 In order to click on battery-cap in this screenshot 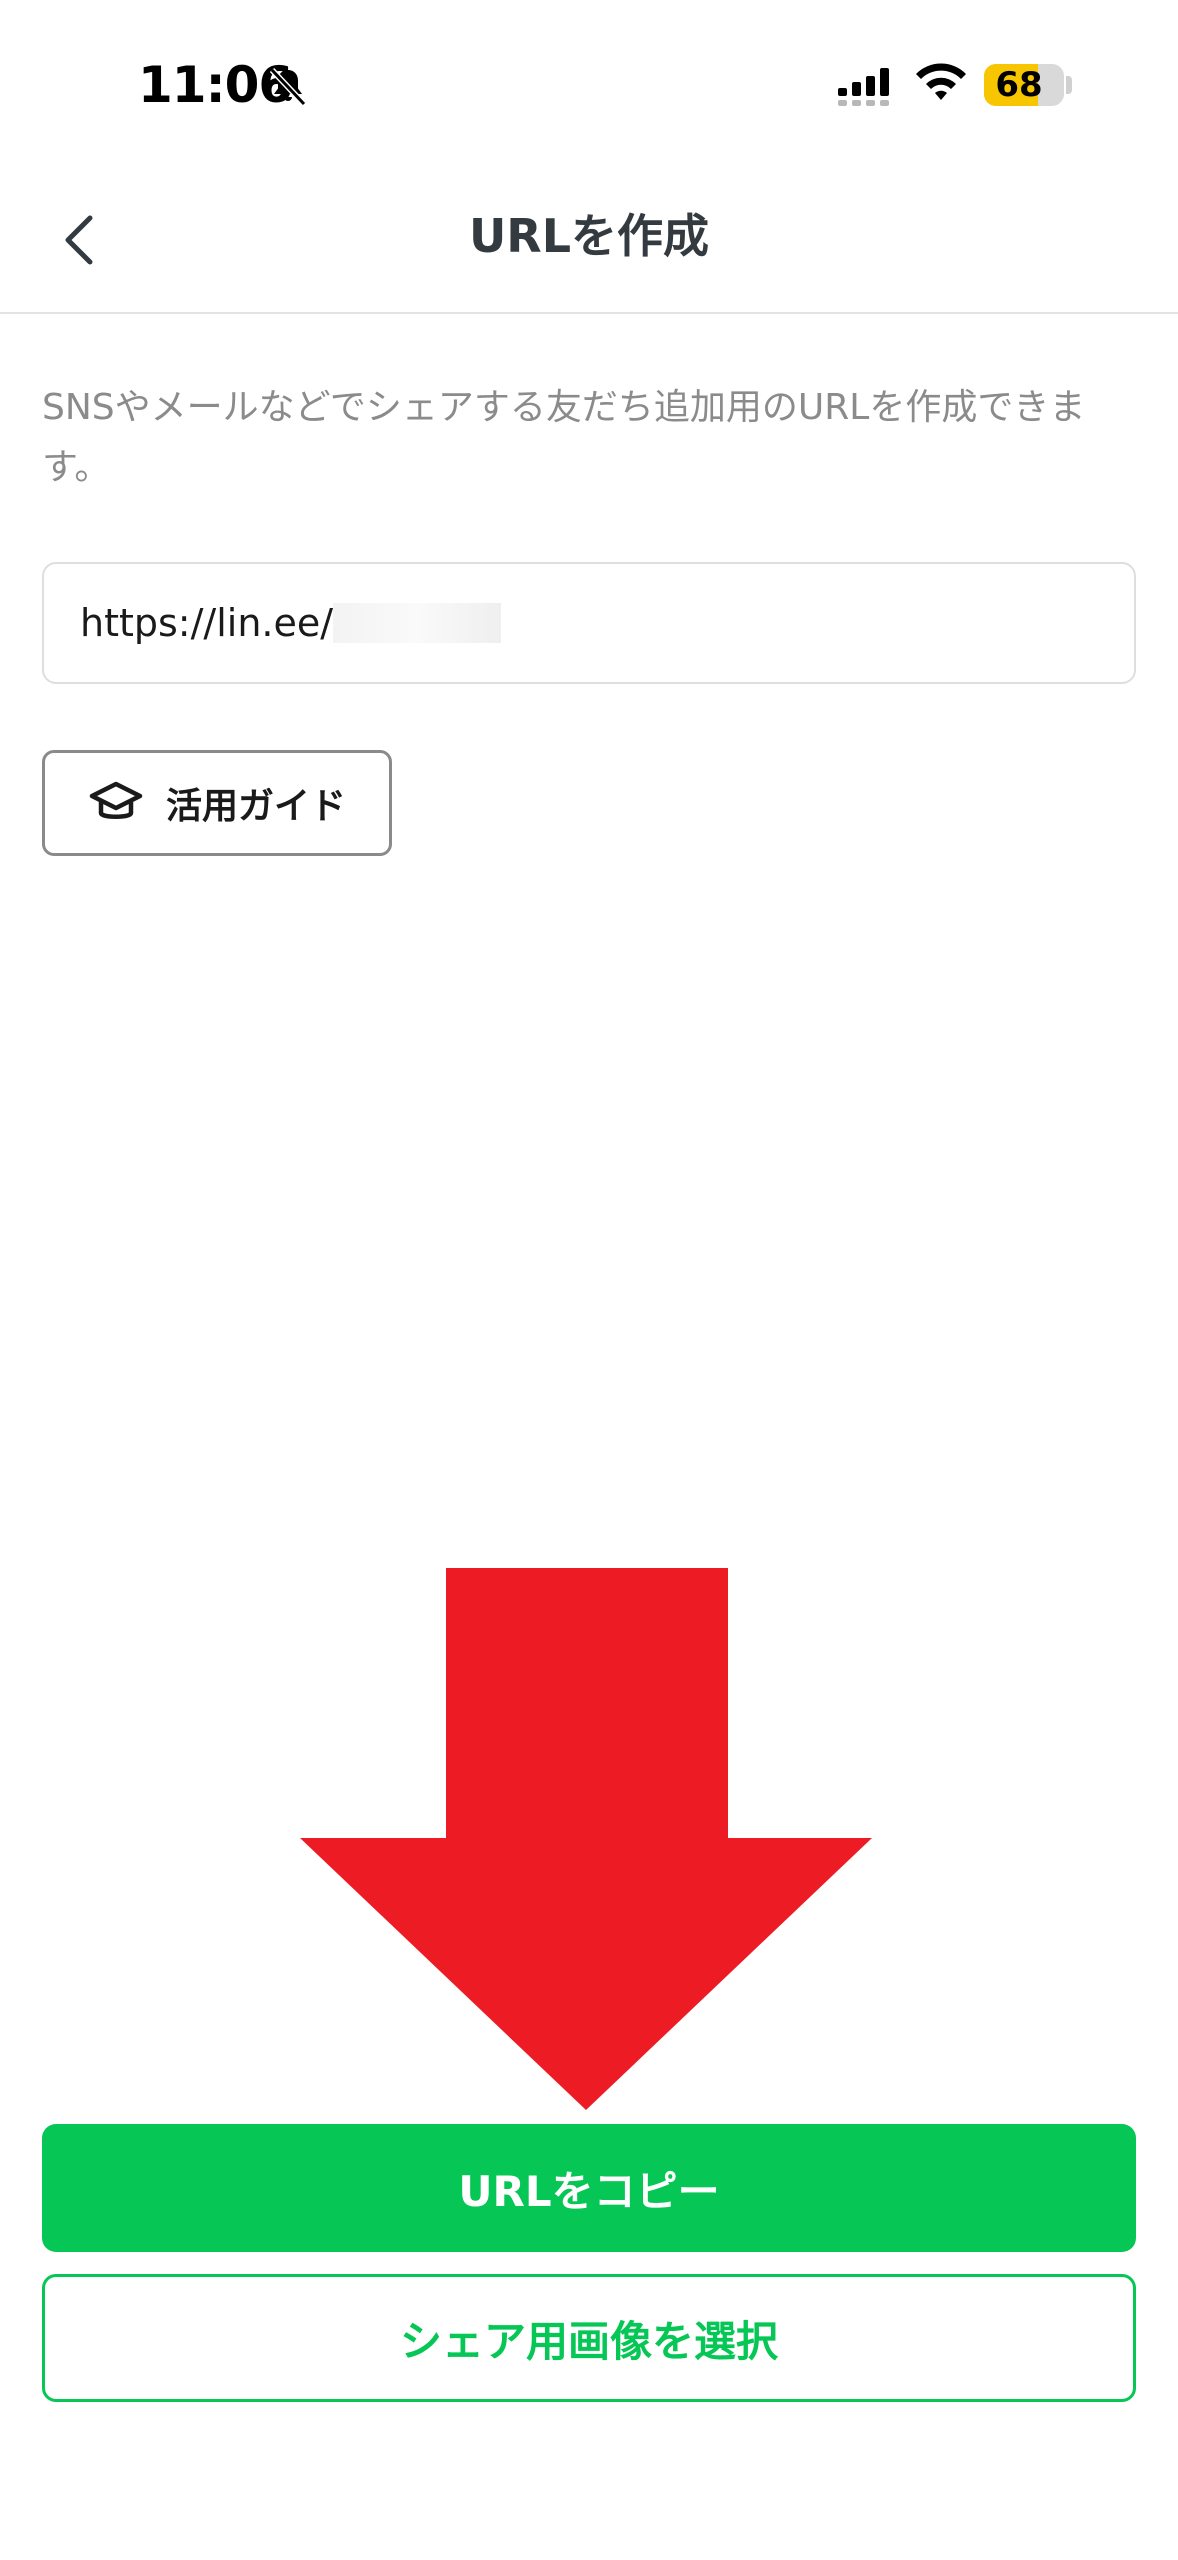, I will do `click(1069, 85)`.